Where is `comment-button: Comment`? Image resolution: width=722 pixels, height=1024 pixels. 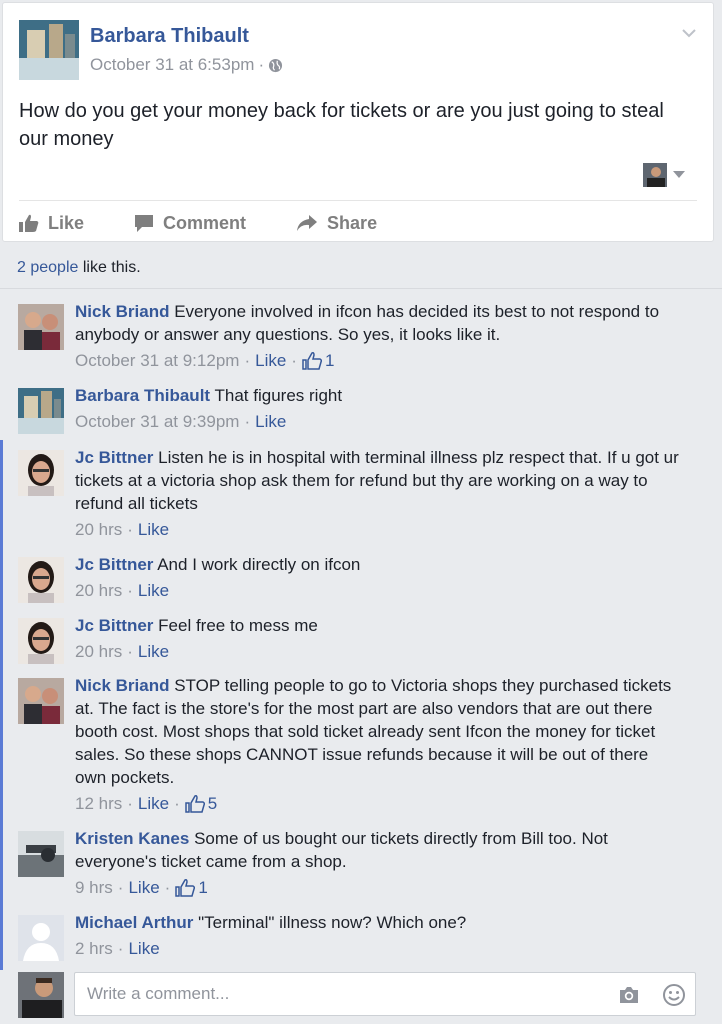 comment-button: Comment is located at coordinates (190, 223).